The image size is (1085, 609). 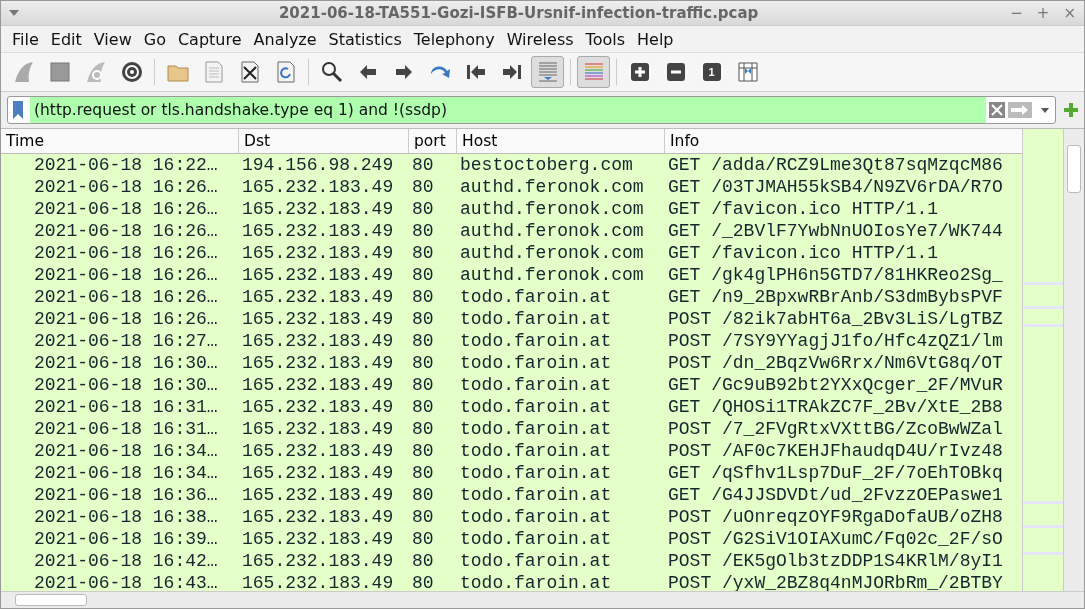 I want to click on menu-item: Telephony, so click(x=454, y=39).